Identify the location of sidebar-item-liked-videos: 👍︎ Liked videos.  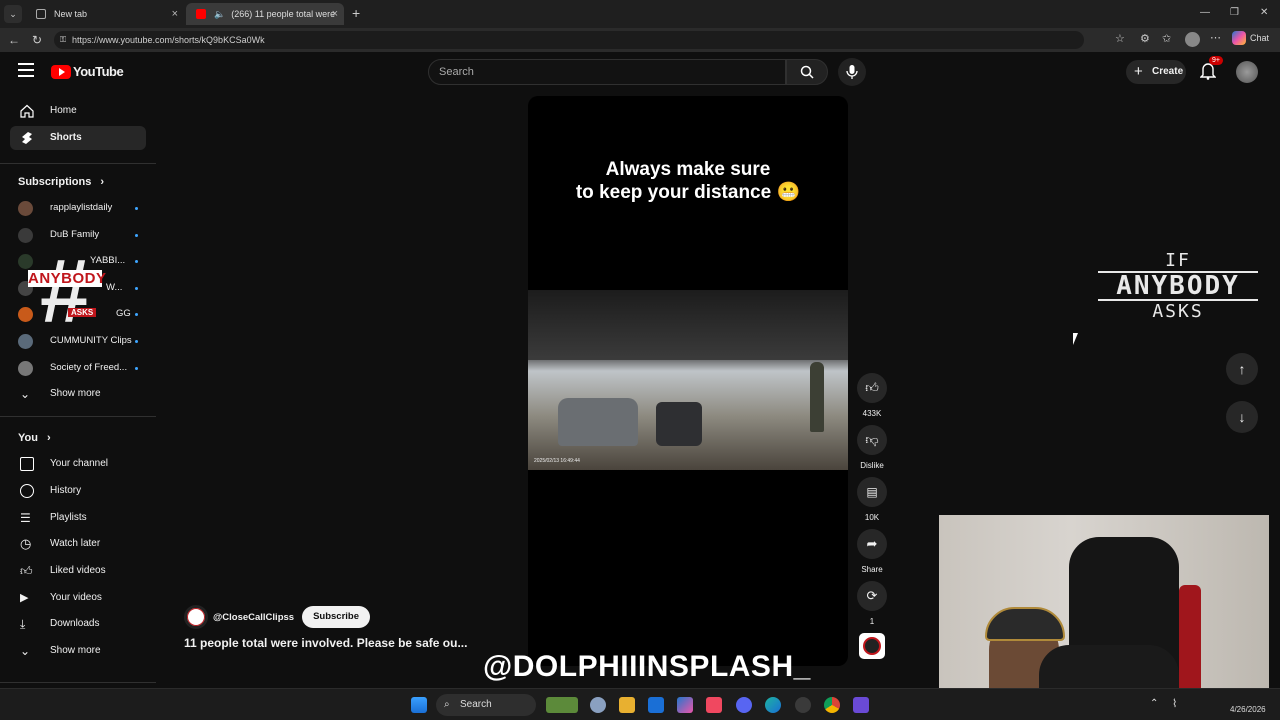
(78, 571).